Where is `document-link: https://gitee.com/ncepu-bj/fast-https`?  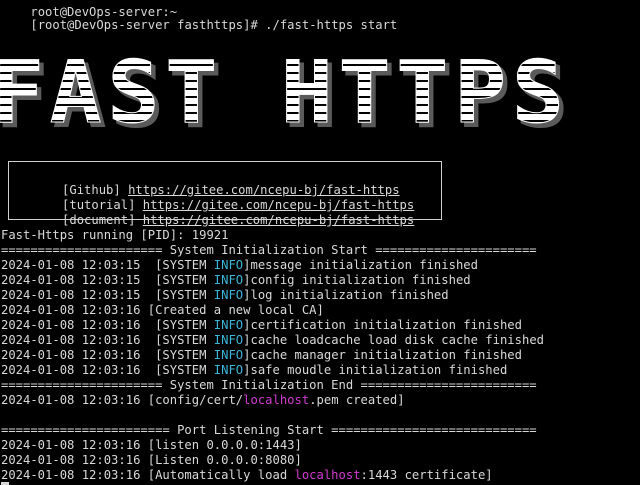 document-link: https://gitee.com/ncepu-bj/fast-https is located at coordinates (279, 220).